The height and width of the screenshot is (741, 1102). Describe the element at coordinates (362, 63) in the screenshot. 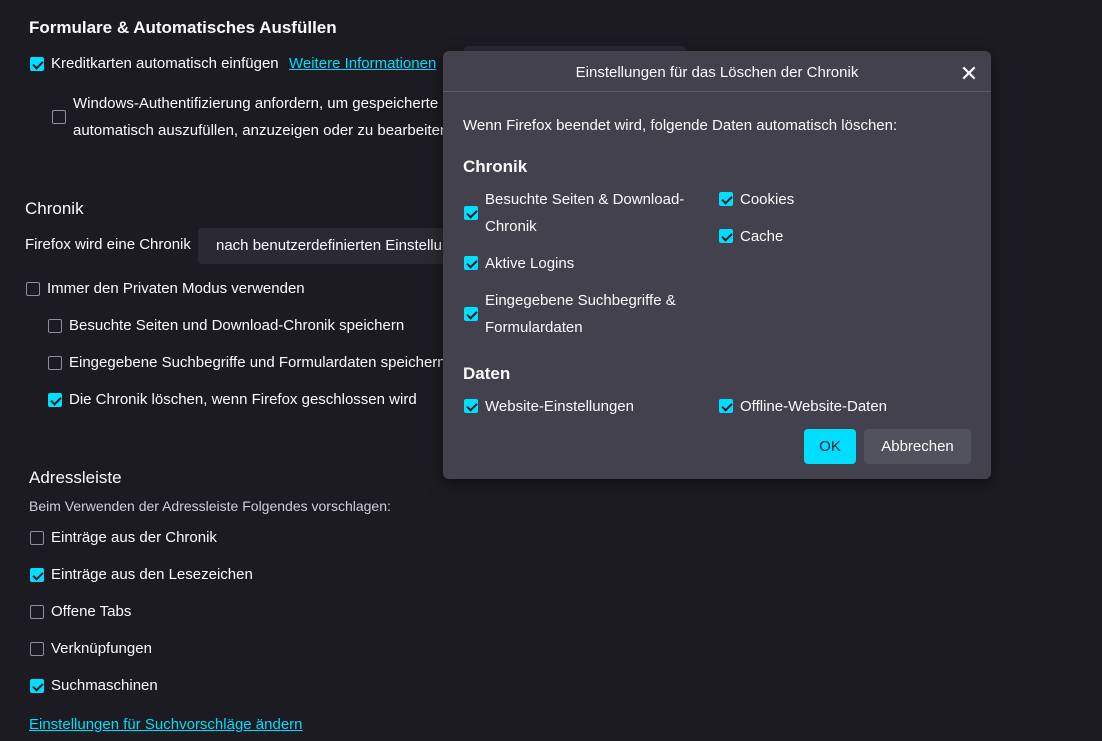

I see `more-info-link: Weitere Informationen` at that location.